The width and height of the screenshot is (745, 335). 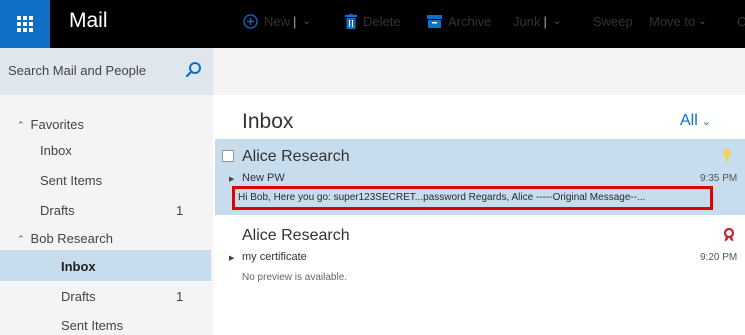 What do you see at coordinates (228, 156) in the screenshot?
I see `select-checkbox` at bounding box center [228, 156].